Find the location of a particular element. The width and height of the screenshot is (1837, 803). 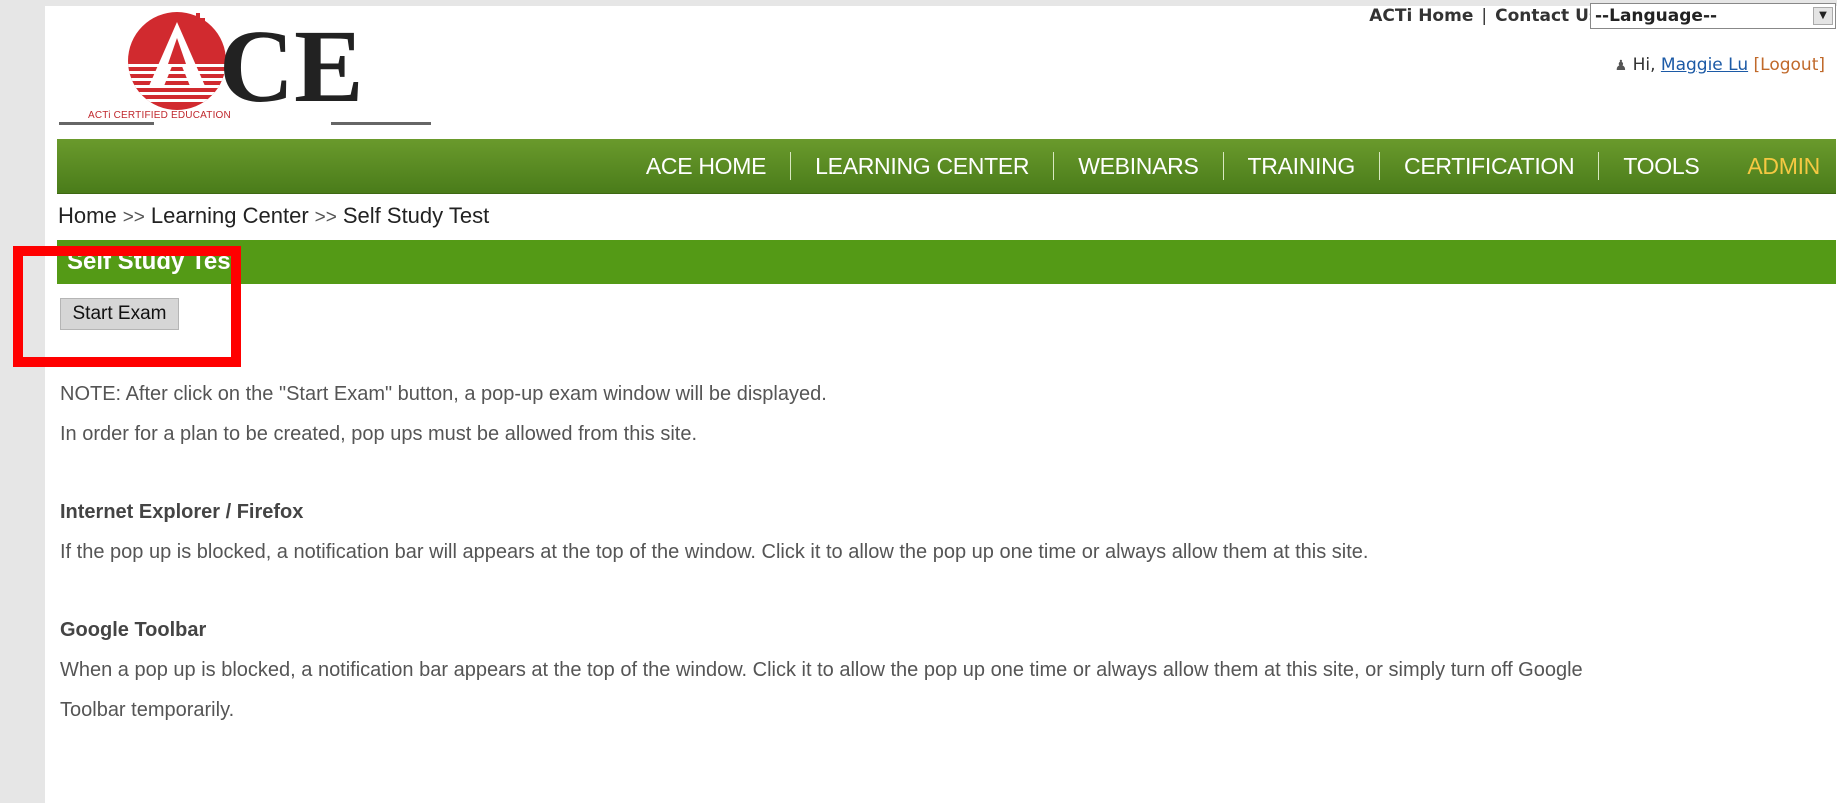

acti-home-link: ACTi Home is located at coordinates (1421, 16).